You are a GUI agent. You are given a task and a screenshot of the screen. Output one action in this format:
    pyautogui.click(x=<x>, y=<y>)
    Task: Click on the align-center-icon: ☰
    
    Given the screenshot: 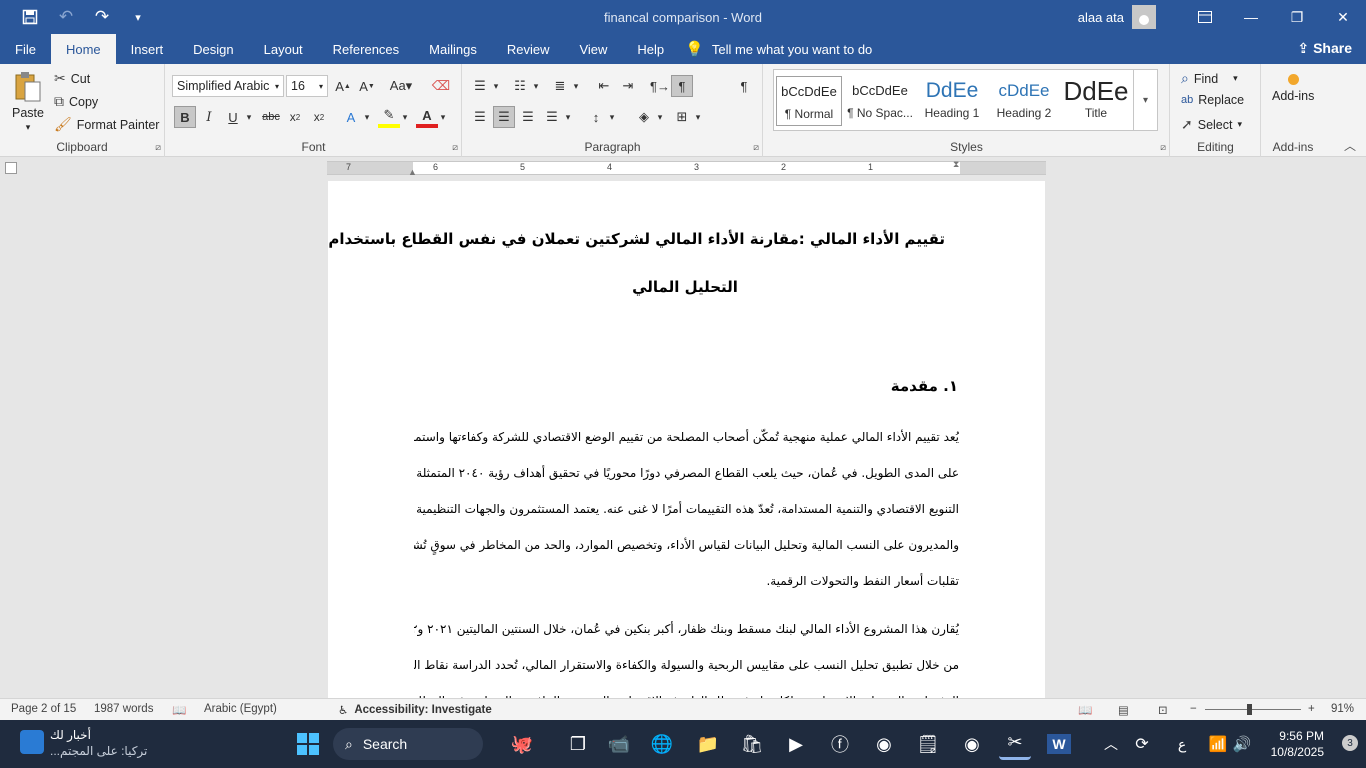 What is the action you would take?
    pyautogui.click(x=504, y=117)
    